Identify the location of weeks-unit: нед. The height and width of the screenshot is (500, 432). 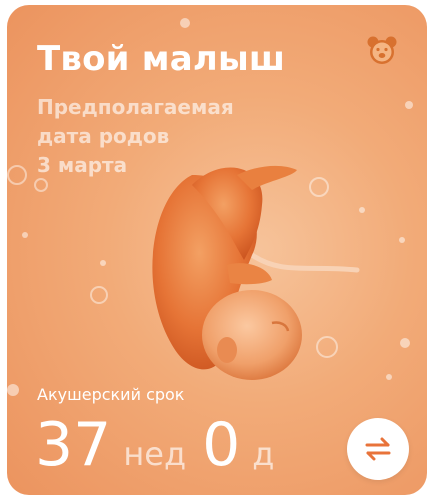
(155, 454).